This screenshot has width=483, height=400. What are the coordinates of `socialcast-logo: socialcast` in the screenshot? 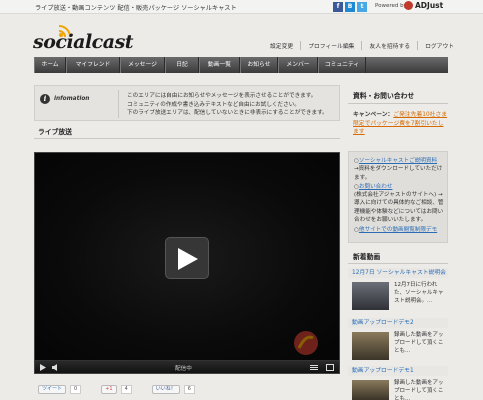 It's located at (93, 39).